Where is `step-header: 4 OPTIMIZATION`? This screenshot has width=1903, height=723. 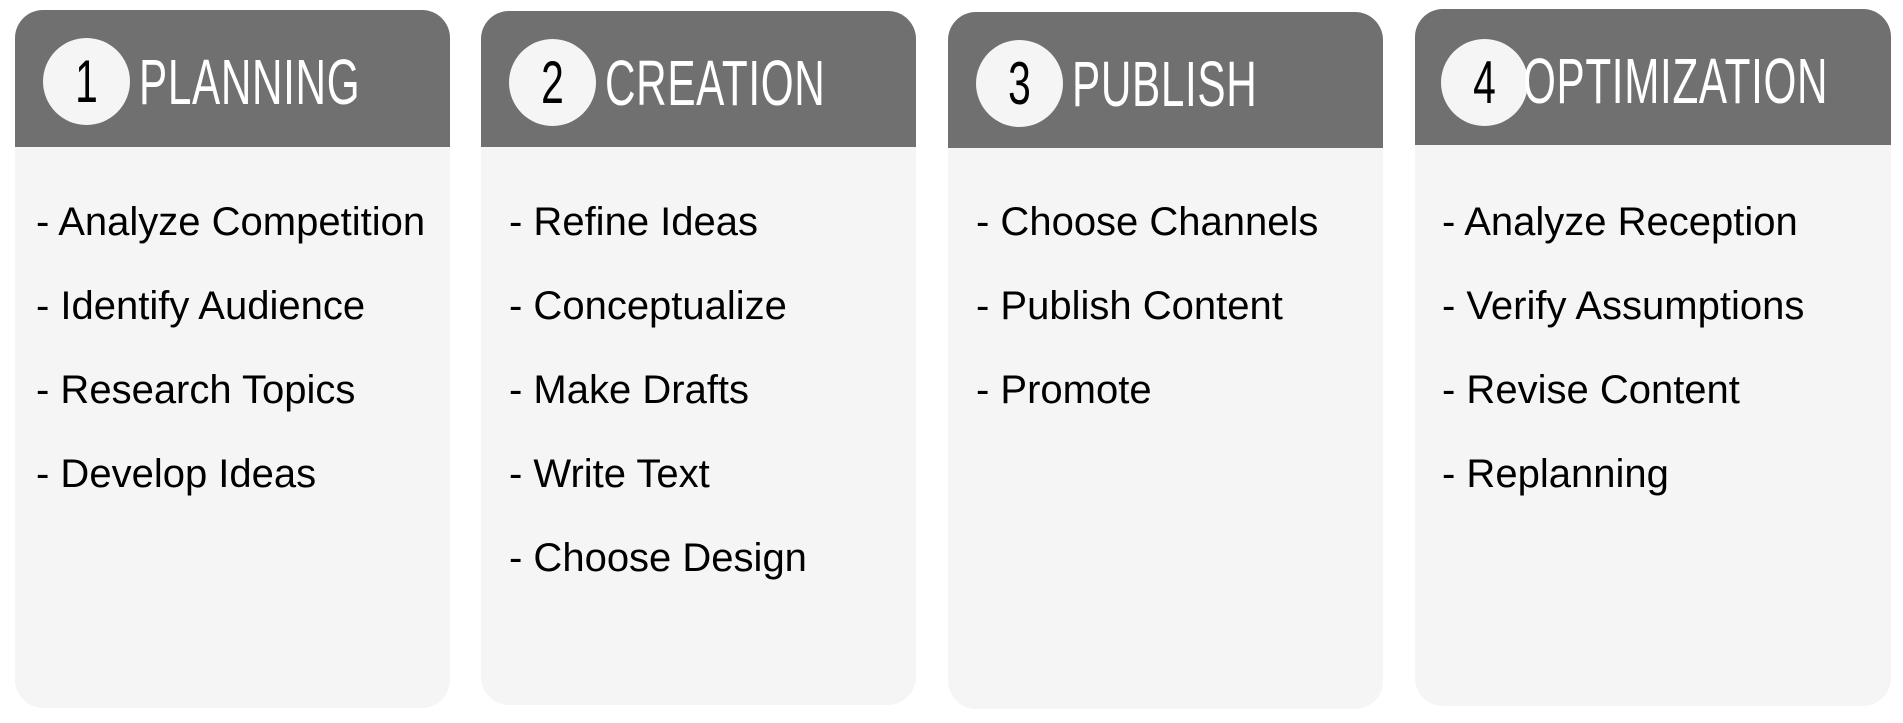 step-header: 4 OPTIMIZATION is located at coordinates (1653, 77).